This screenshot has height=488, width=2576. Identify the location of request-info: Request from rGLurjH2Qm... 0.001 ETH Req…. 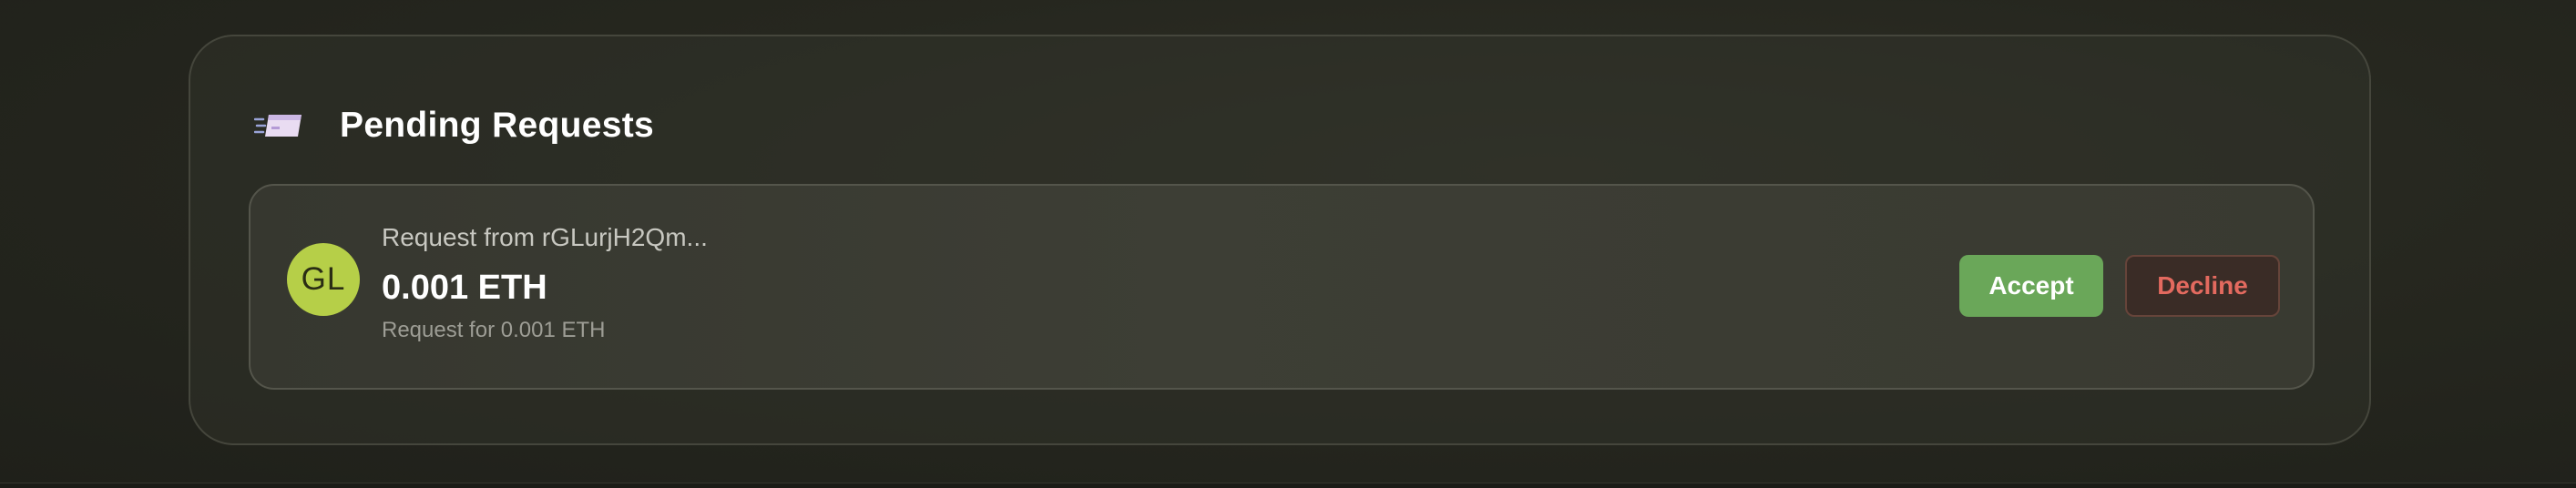
(545, 283).